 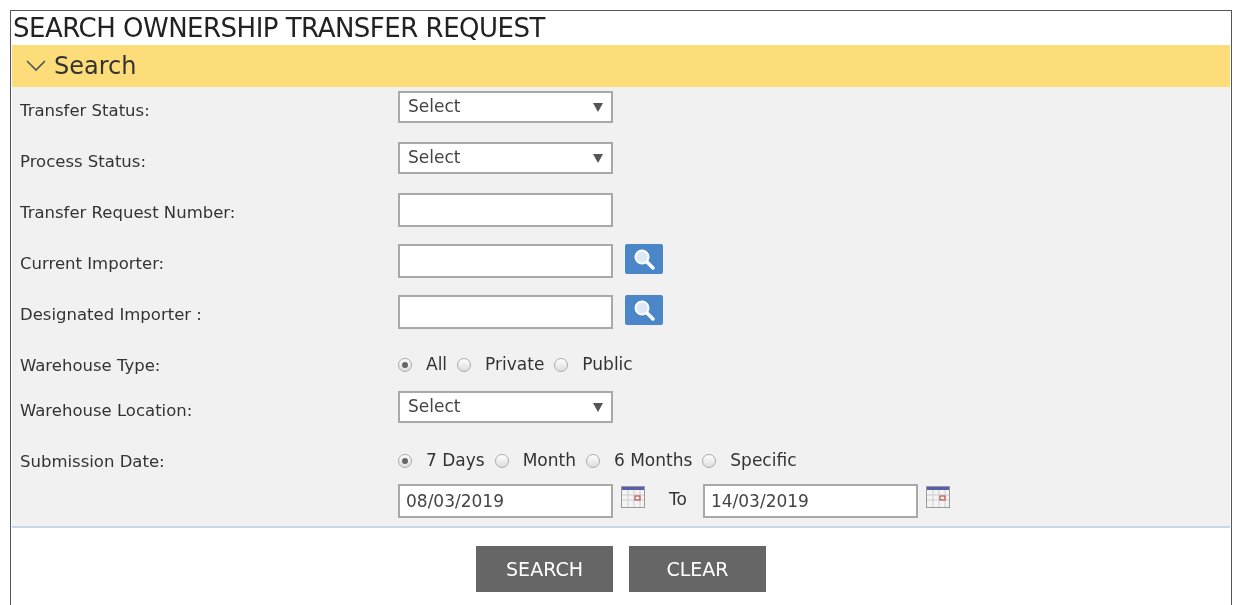 I want to click on field-label: Transfer Status:, so click(x=85, y=110).